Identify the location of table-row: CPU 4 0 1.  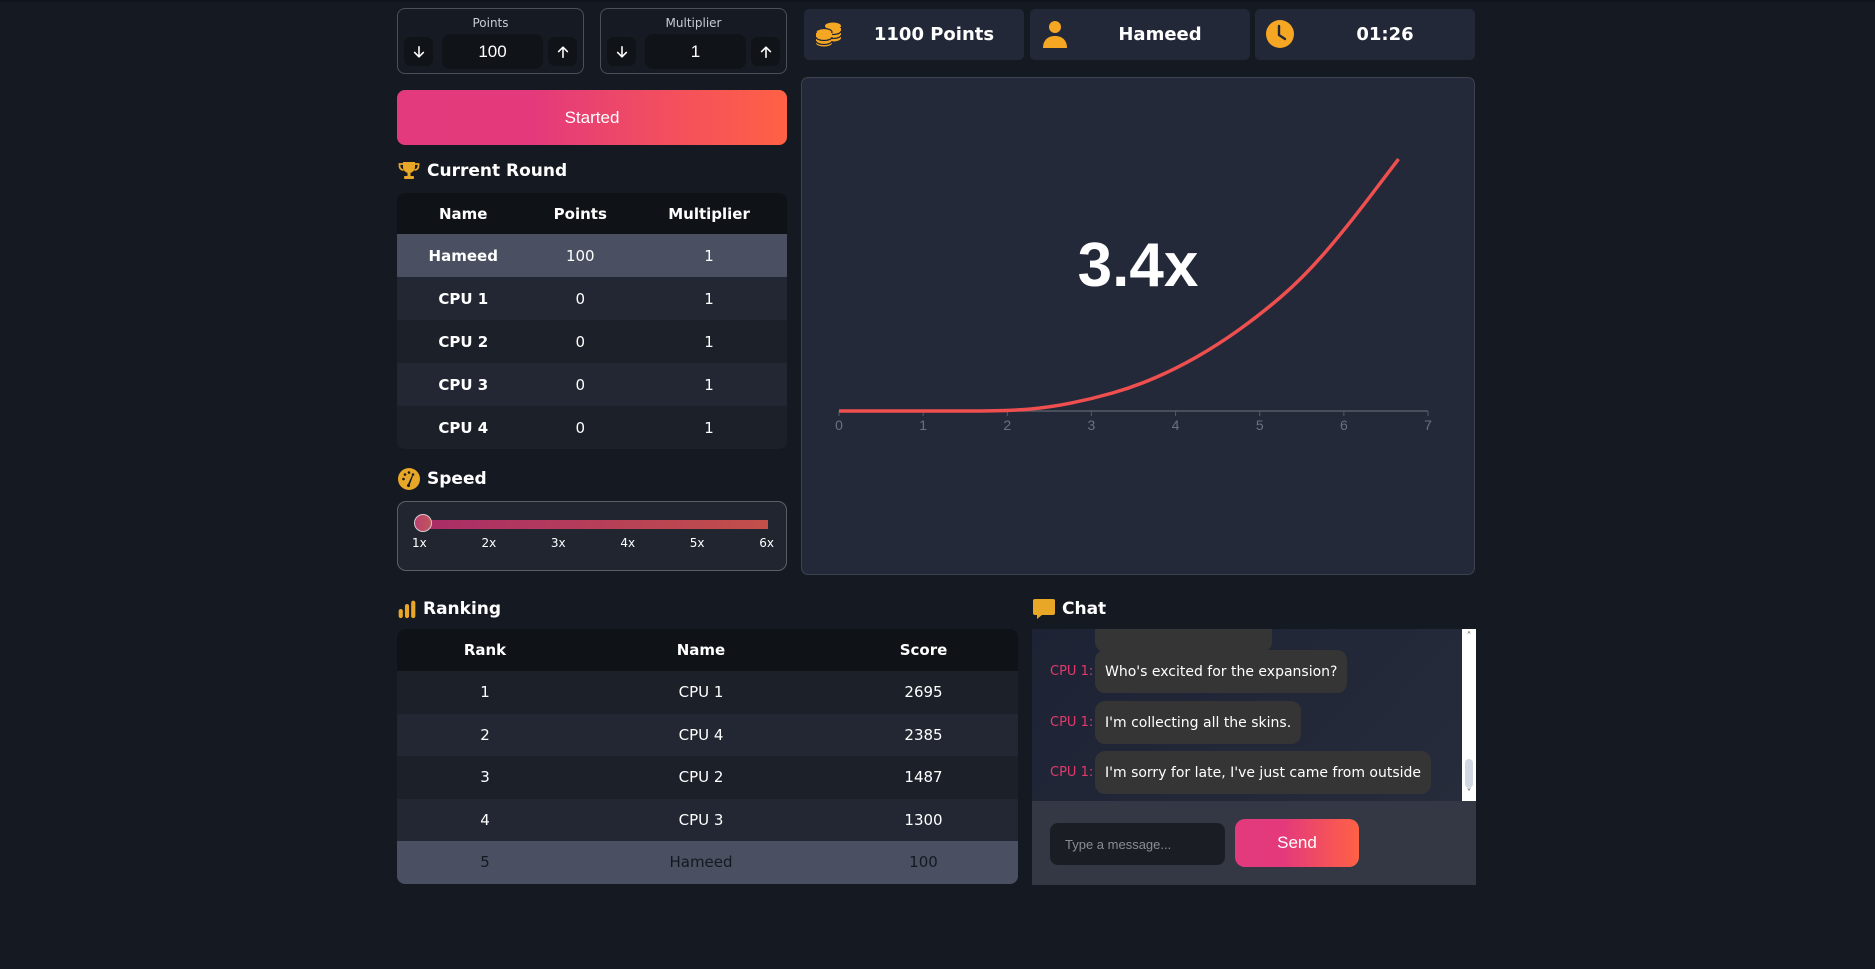
(592, 427).